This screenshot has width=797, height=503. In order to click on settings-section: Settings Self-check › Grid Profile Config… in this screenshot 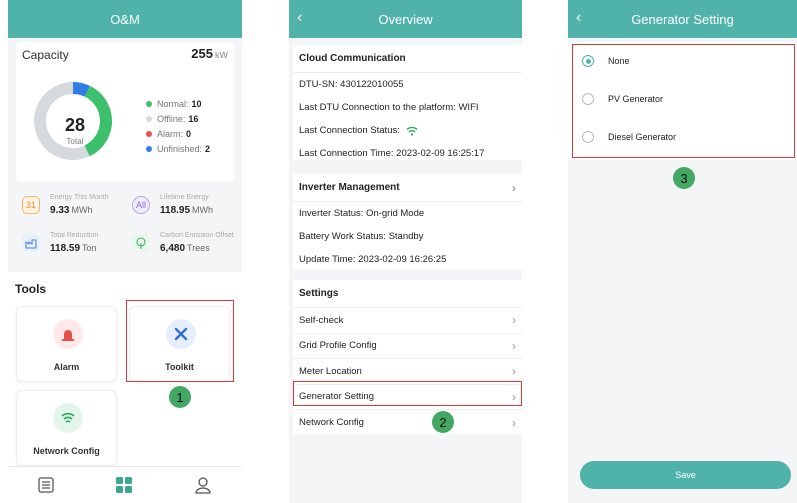, I will do `click(407, 357)`.